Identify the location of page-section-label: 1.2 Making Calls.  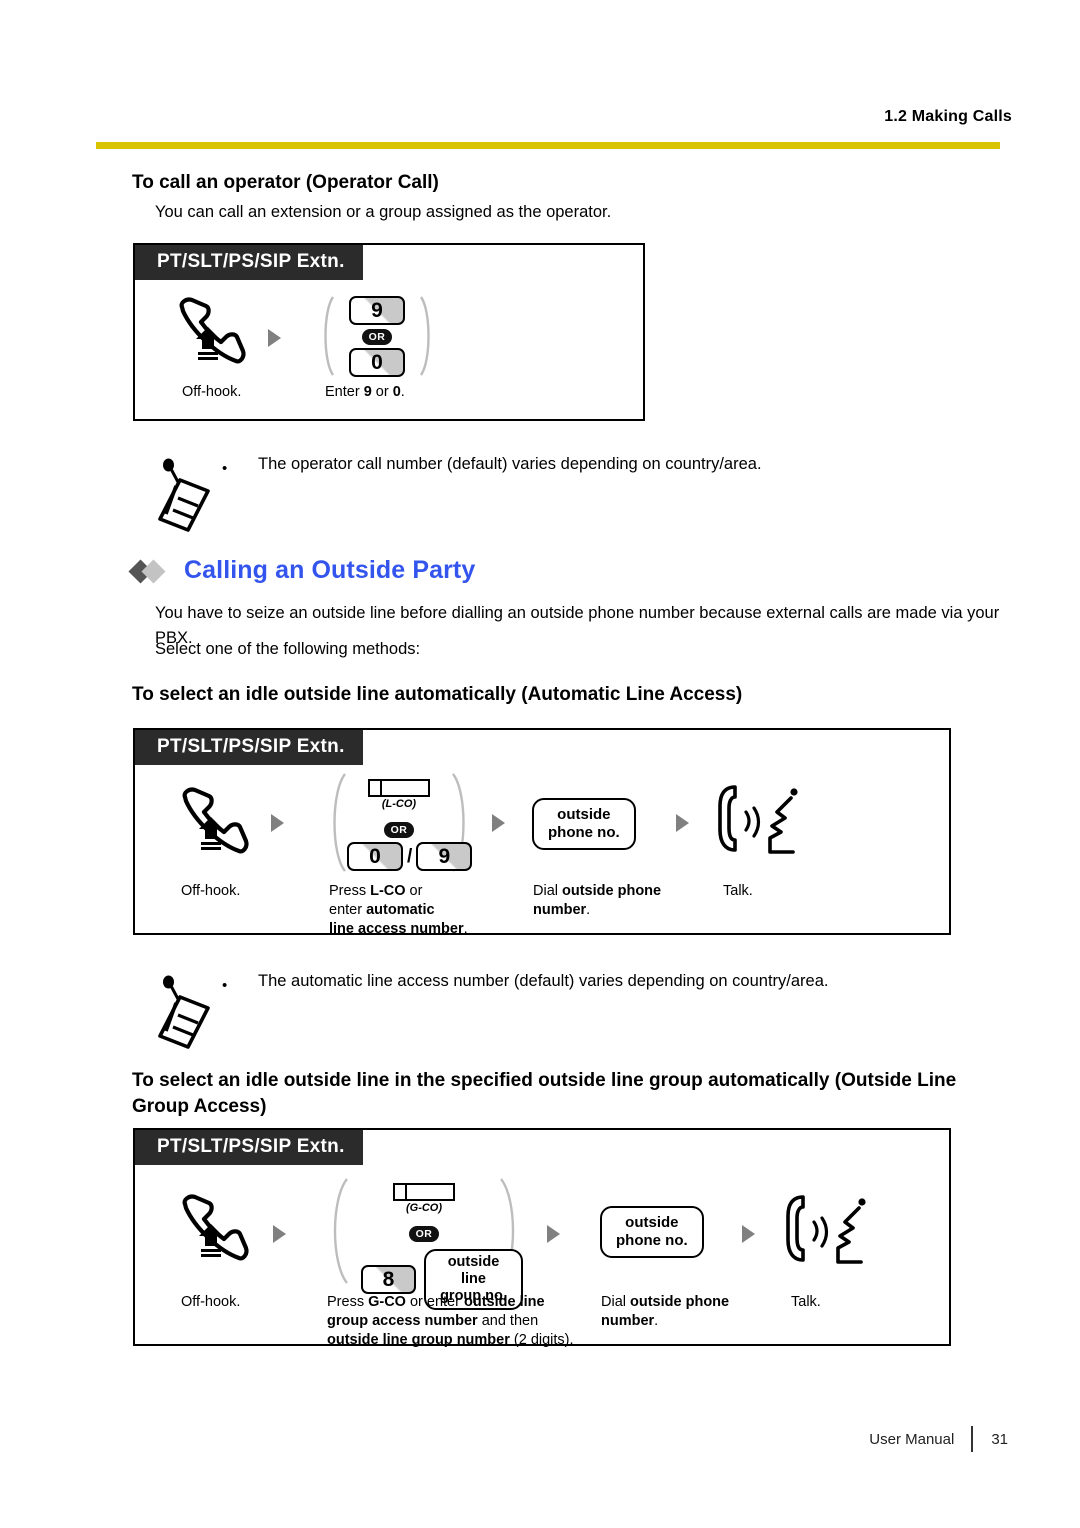
(948, 116).